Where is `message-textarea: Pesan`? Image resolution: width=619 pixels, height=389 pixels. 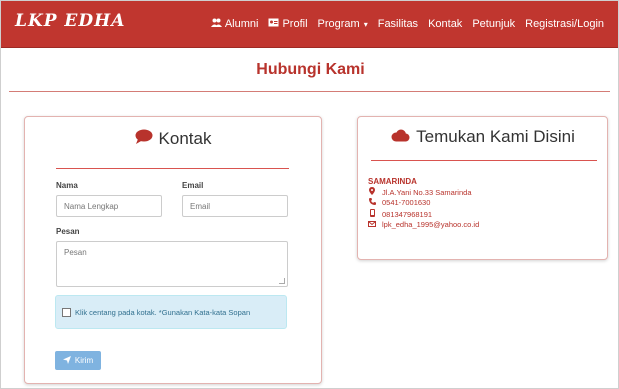 message-textarea: Pesan is located at coordinates (172, 264).